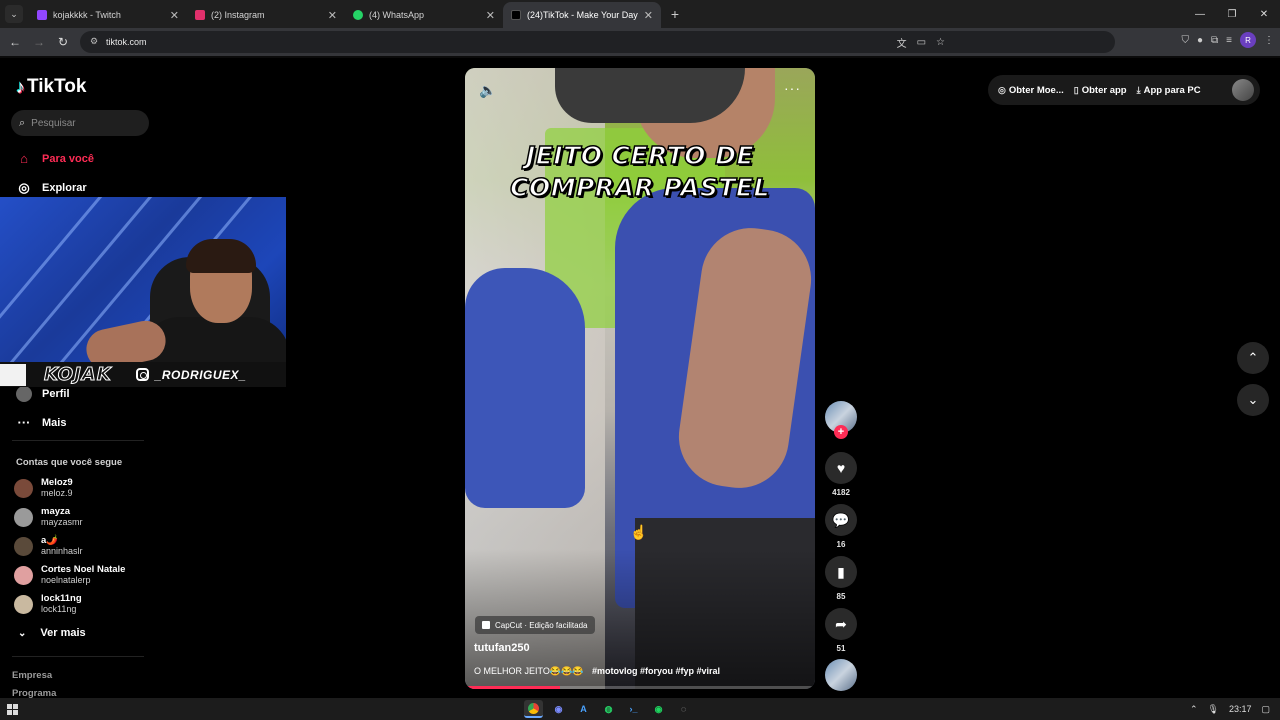  I want to click on video-progress-fill, so click(512, 687).